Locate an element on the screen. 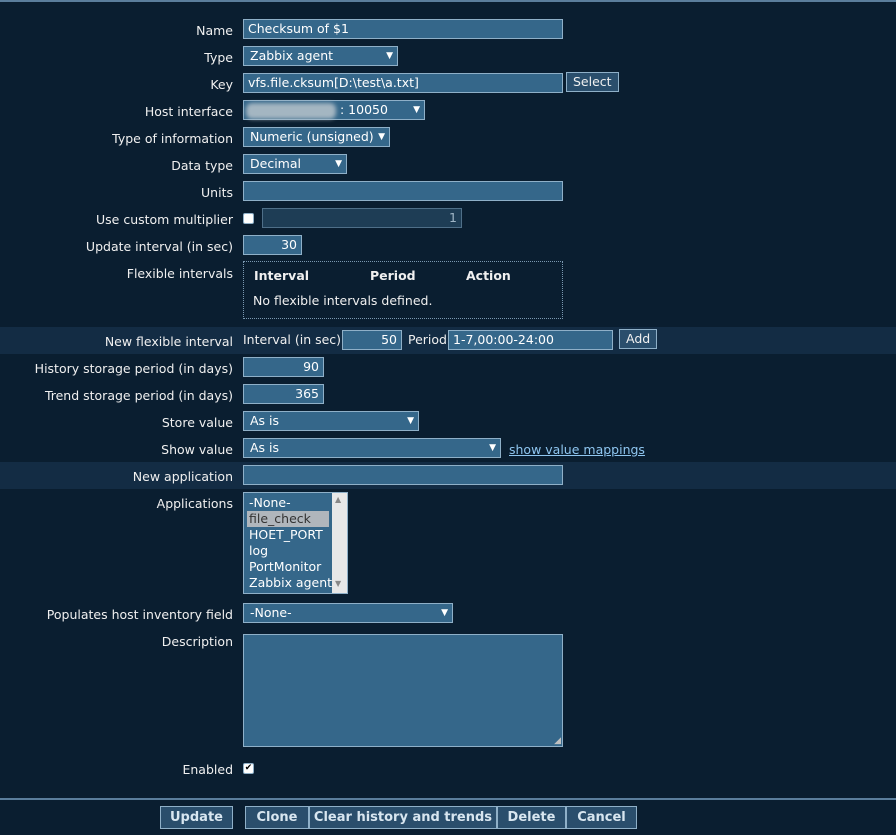 The width and height of the screenshot is (896, 835). type-select: Zabbix agent ▼ is located at coordinates (320, 56).